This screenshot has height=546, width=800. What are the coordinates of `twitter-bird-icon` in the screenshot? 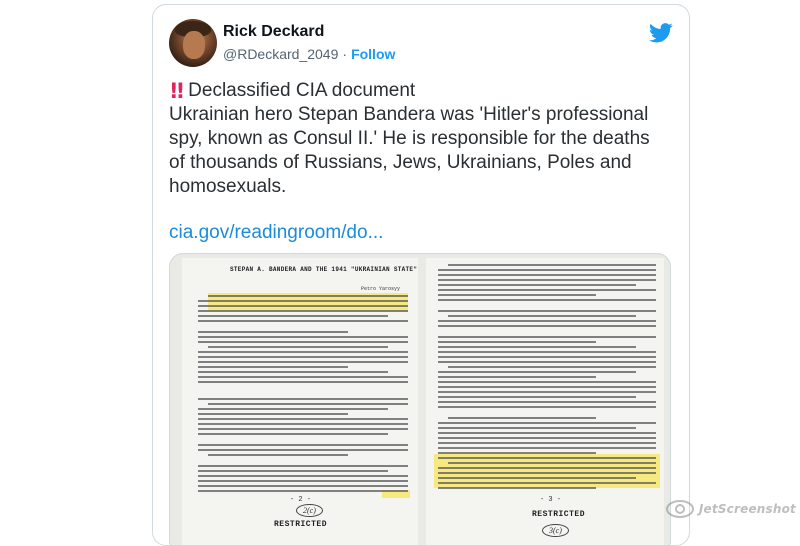 It's located at (661, 33).